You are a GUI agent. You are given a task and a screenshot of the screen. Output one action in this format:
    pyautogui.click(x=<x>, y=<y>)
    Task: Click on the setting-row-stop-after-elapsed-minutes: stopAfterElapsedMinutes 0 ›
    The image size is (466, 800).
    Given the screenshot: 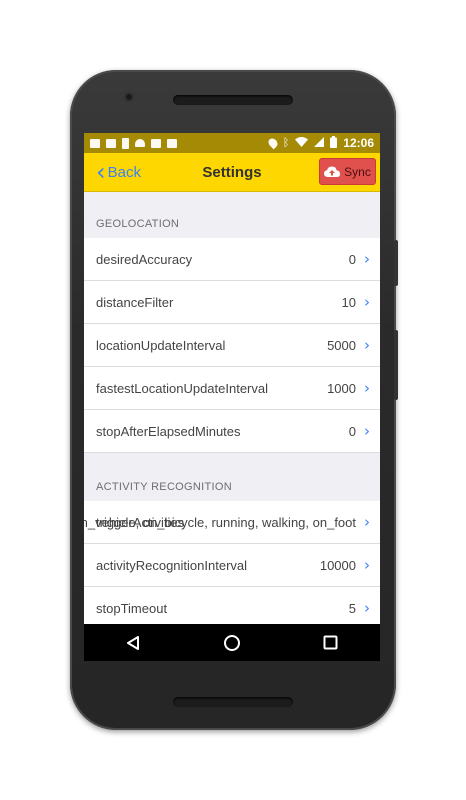 What is the action you would take?
    pyautogui.click(x=232, y=431)
    